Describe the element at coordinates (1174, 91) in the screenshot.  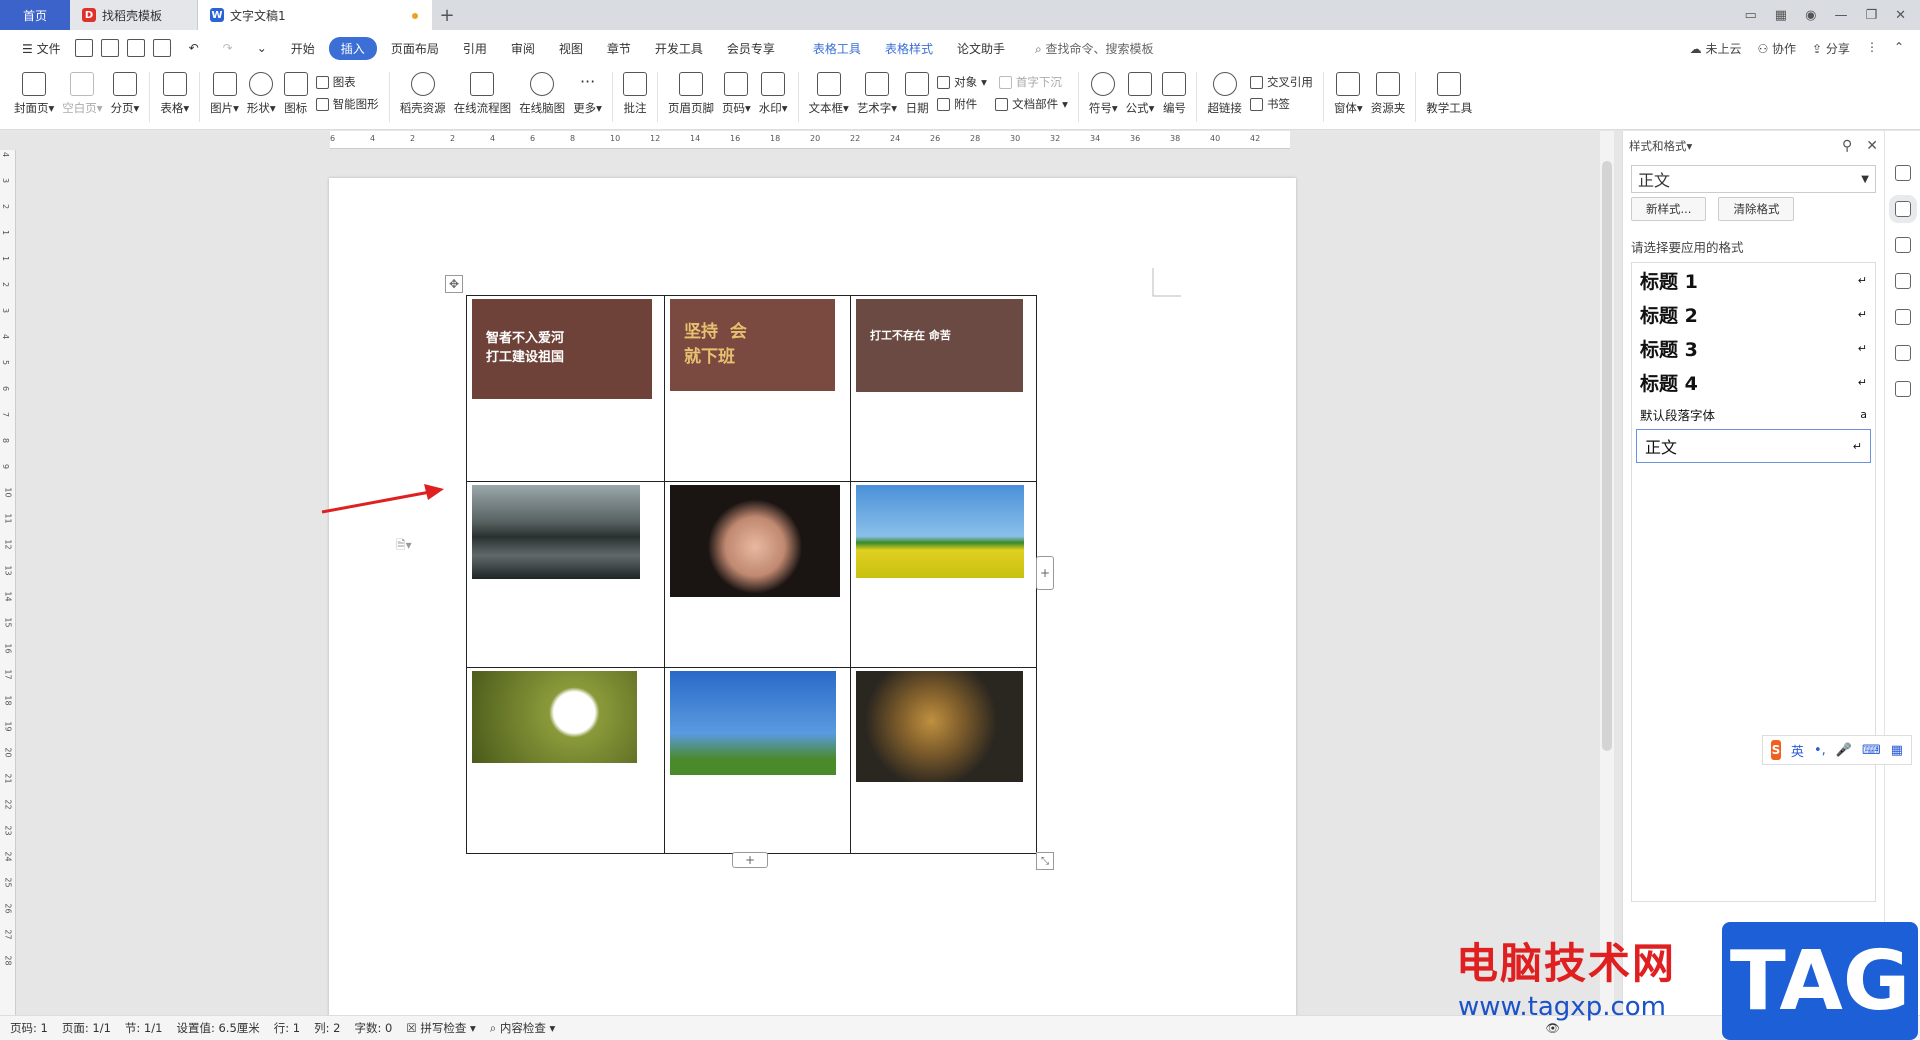
I see `numbering-button: 编号` at that location.